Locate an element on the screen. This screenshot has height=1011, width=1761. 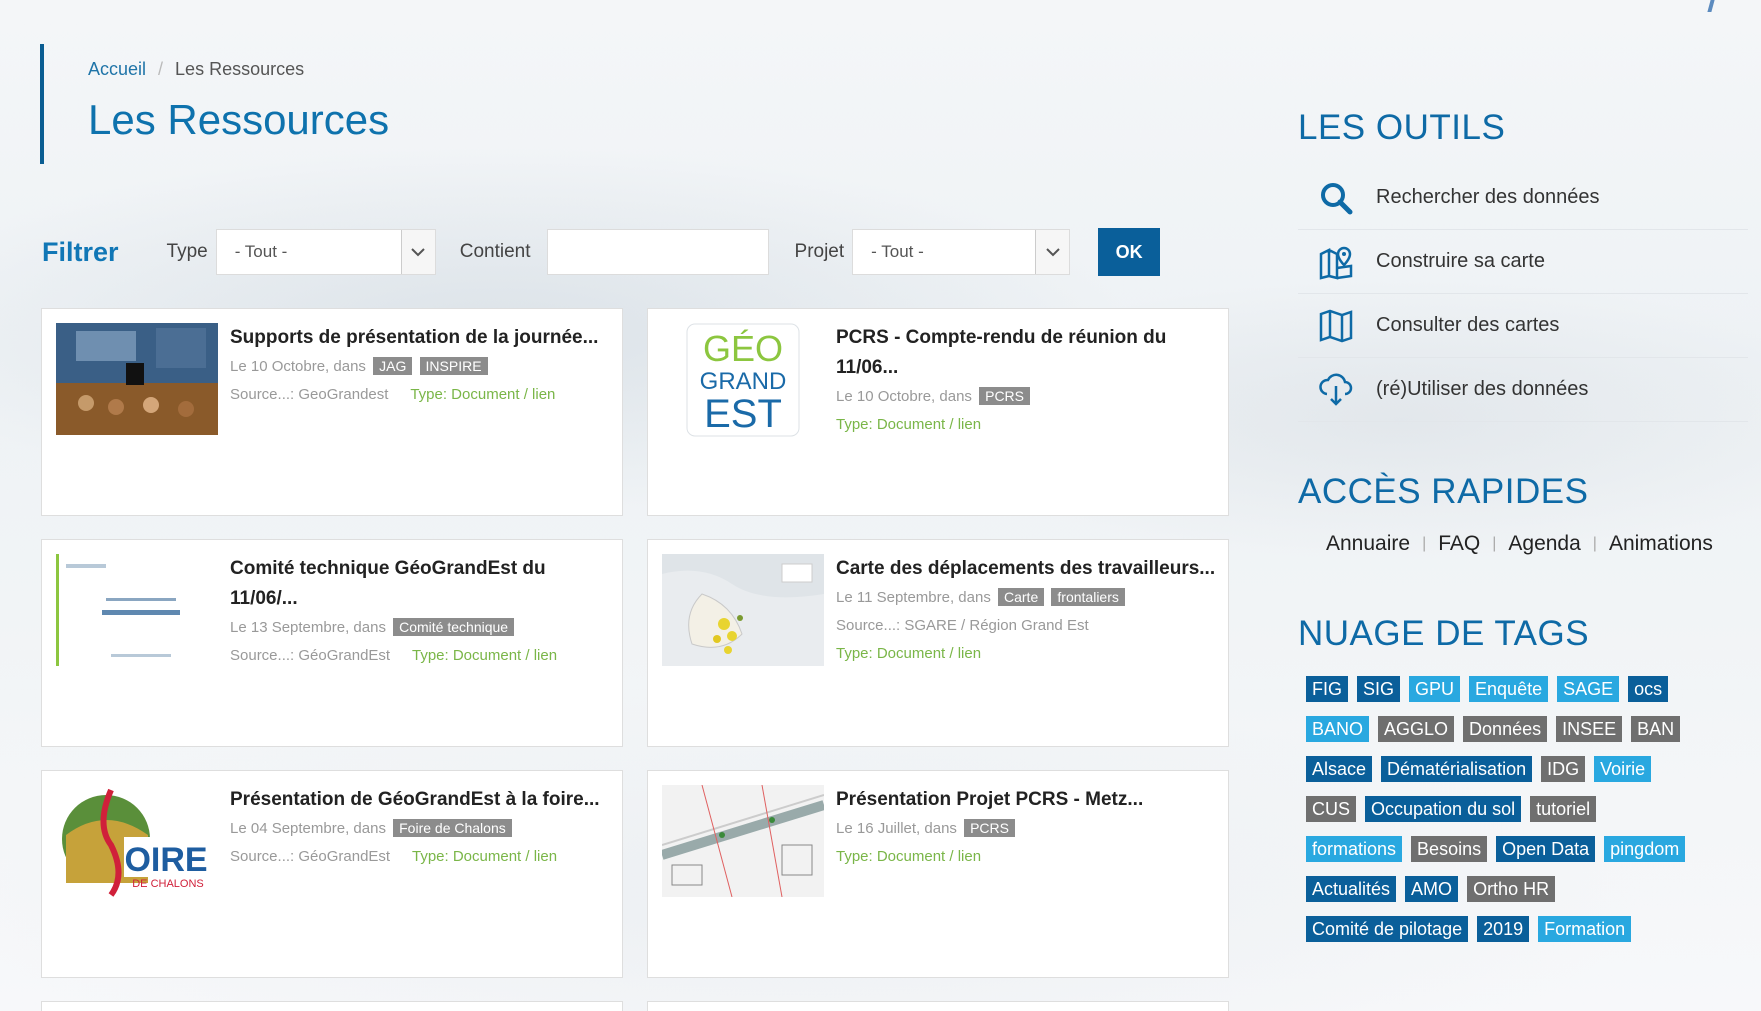
search-icon is located at coordinates (1336, 198).